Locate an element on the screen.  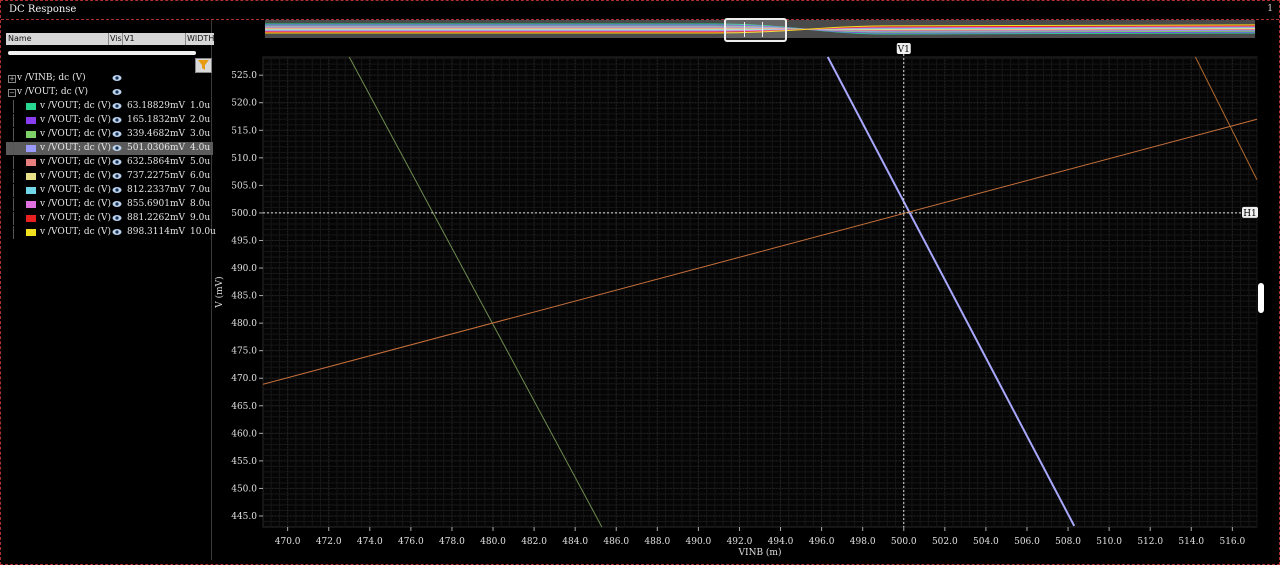
horizontal-marker-label: H1 is located at coordinates (1250, 214).